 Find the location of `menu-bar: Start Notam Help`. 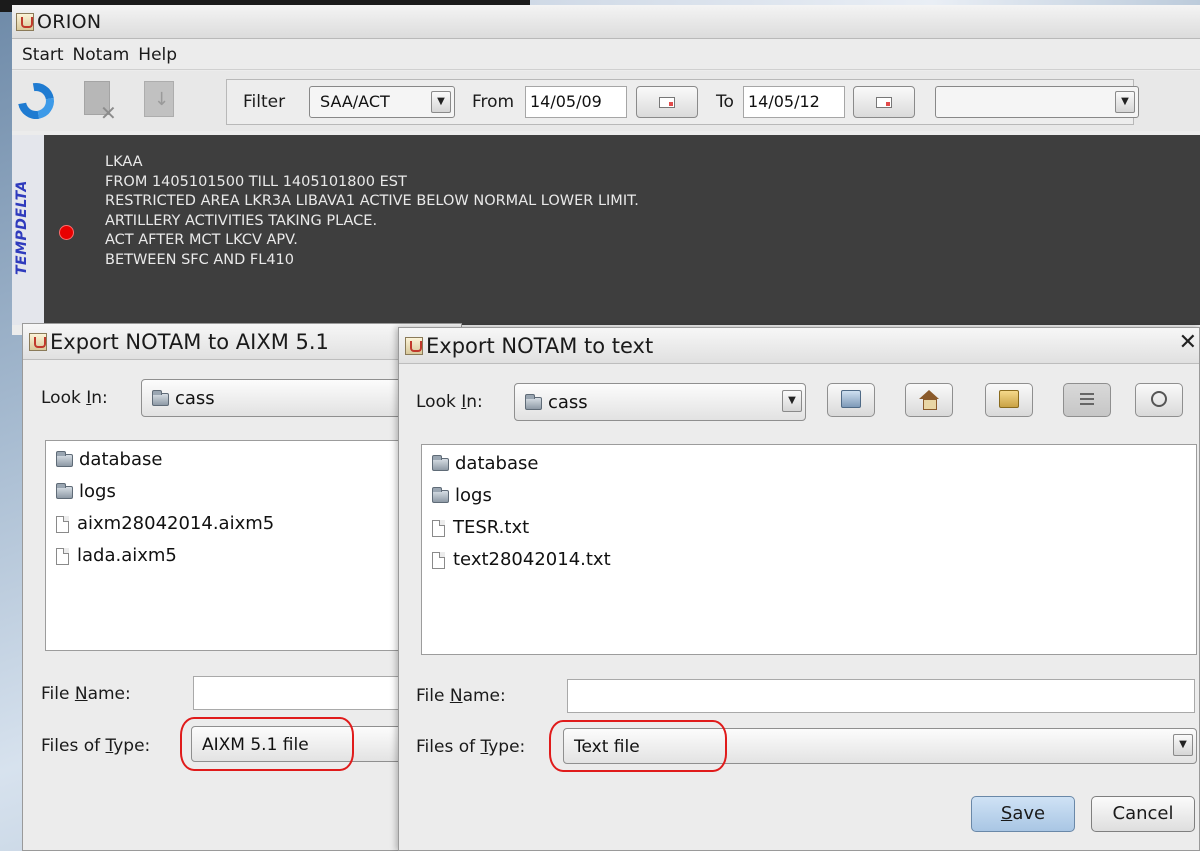

menu-bar: Start Notam Help is located at coordinates (606, 55).